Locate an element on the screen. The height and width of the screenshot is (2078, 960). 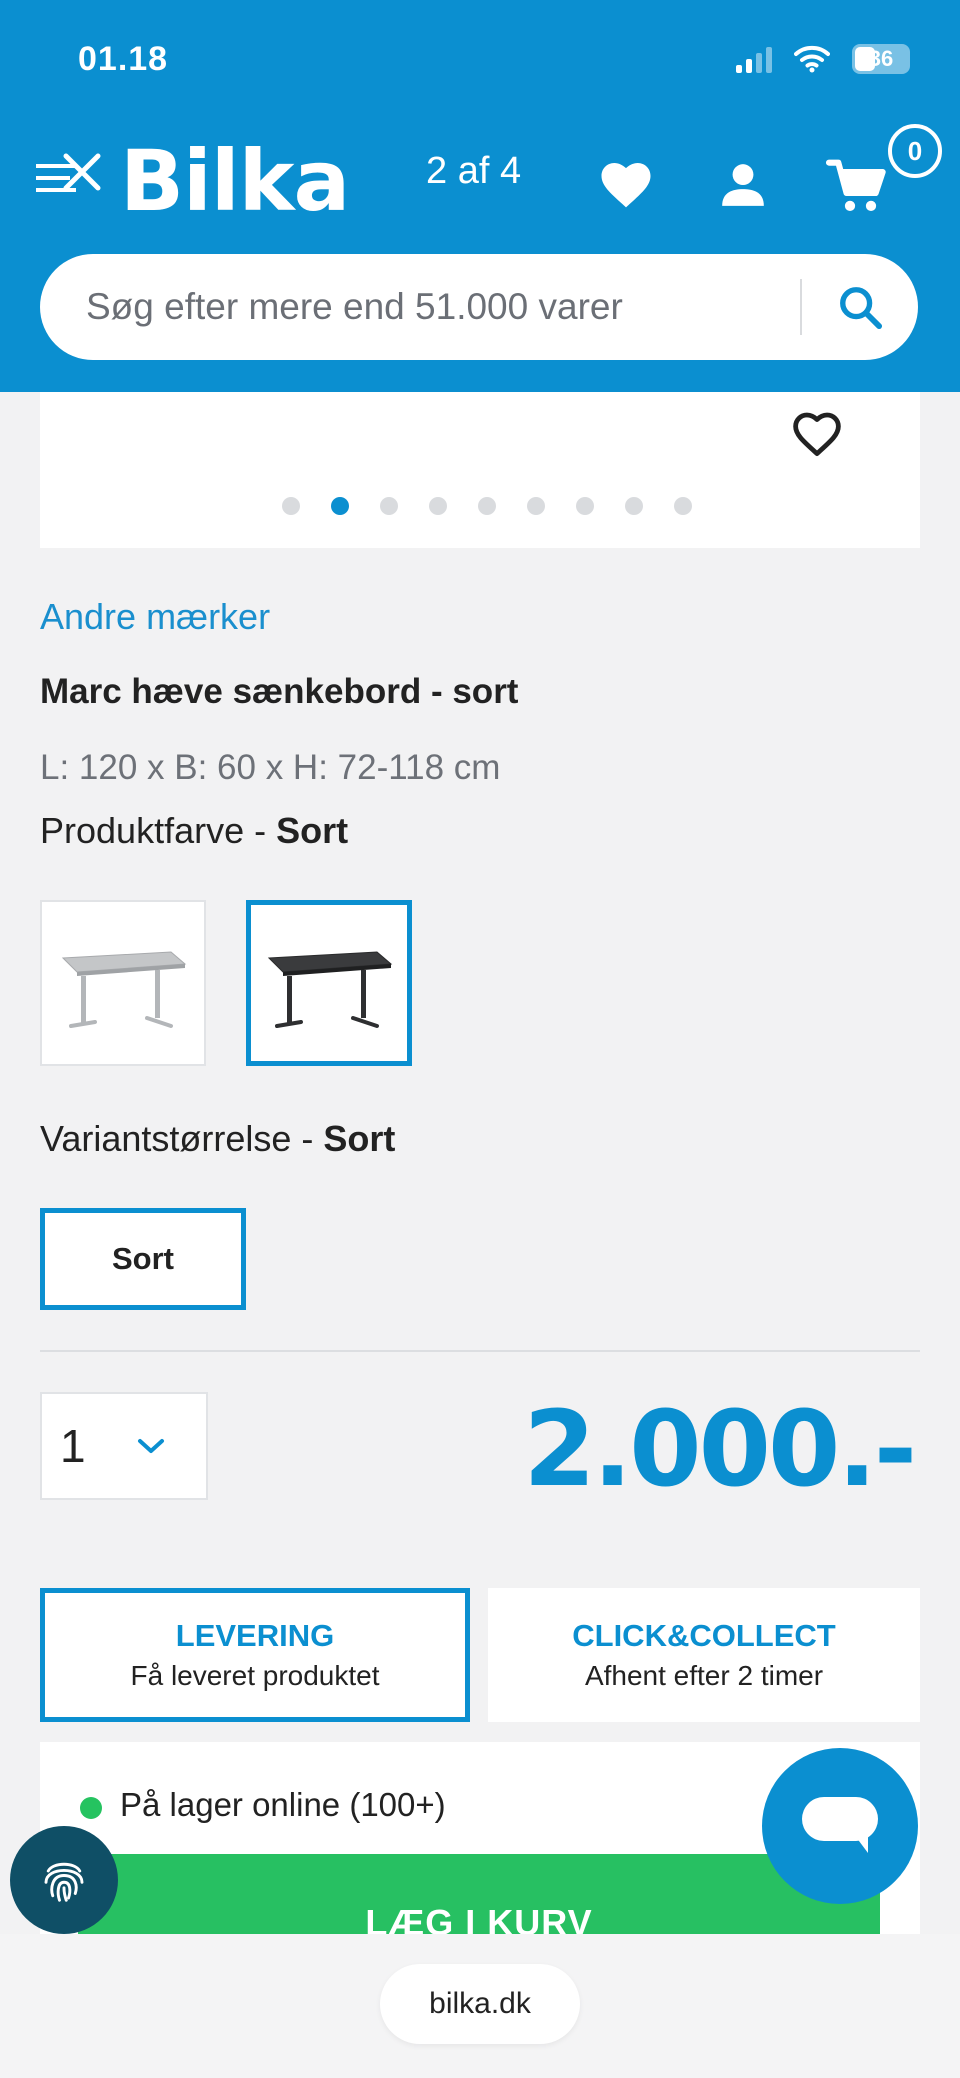
page-indicator: 2 af 4 is located at coordinates (474, 171).